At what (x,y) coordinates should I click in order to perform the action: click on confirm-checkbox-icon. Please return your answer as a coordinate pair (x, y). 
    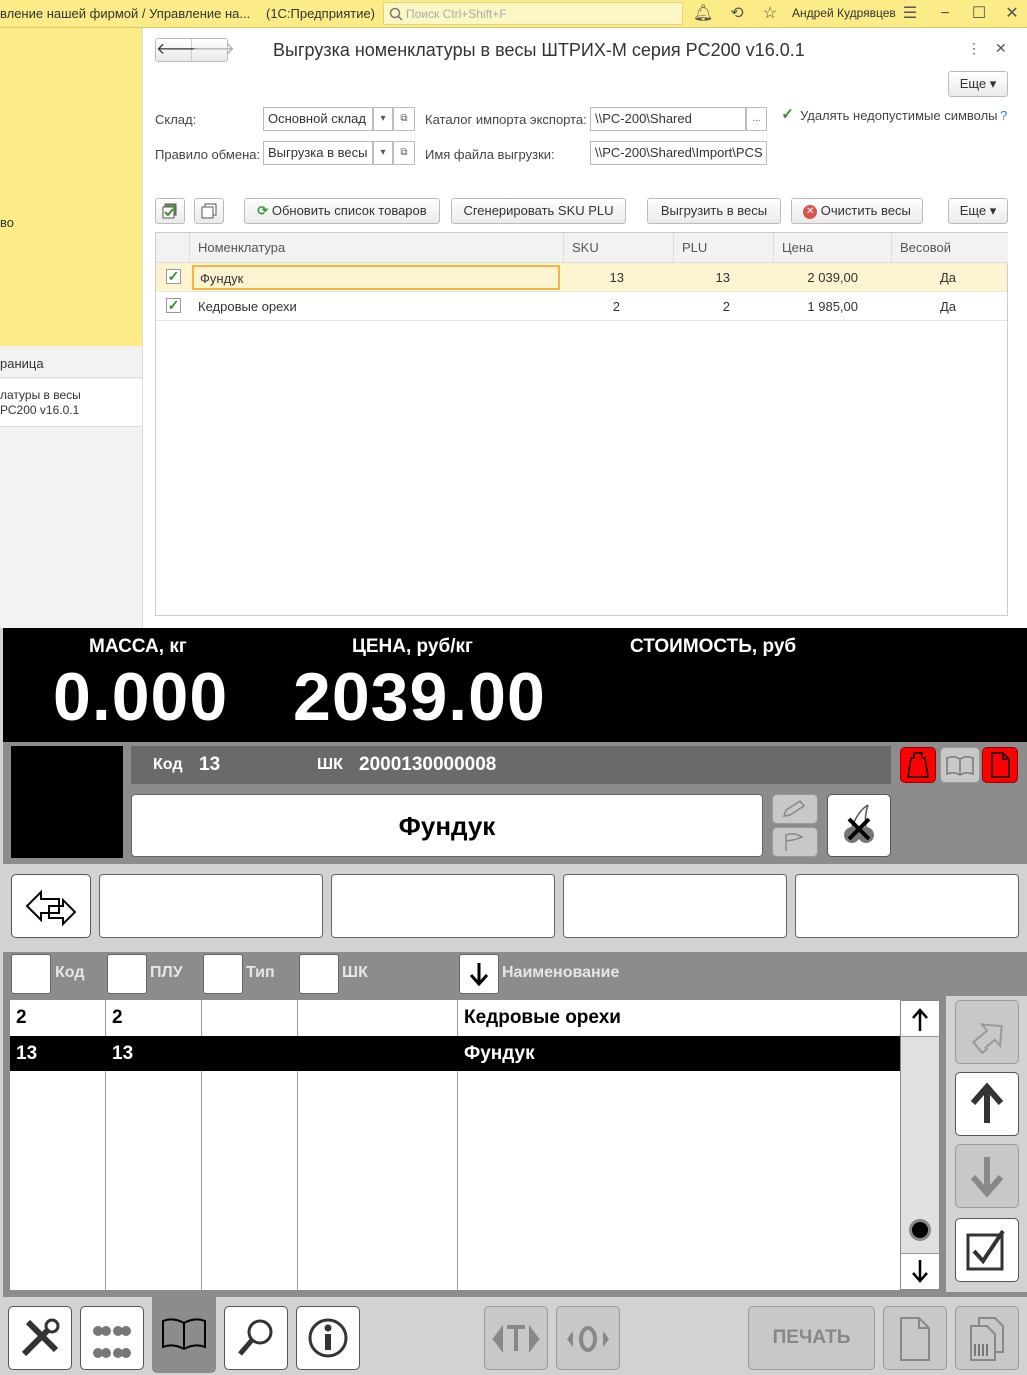
    Looking at the image, I should click on (987, 1250).